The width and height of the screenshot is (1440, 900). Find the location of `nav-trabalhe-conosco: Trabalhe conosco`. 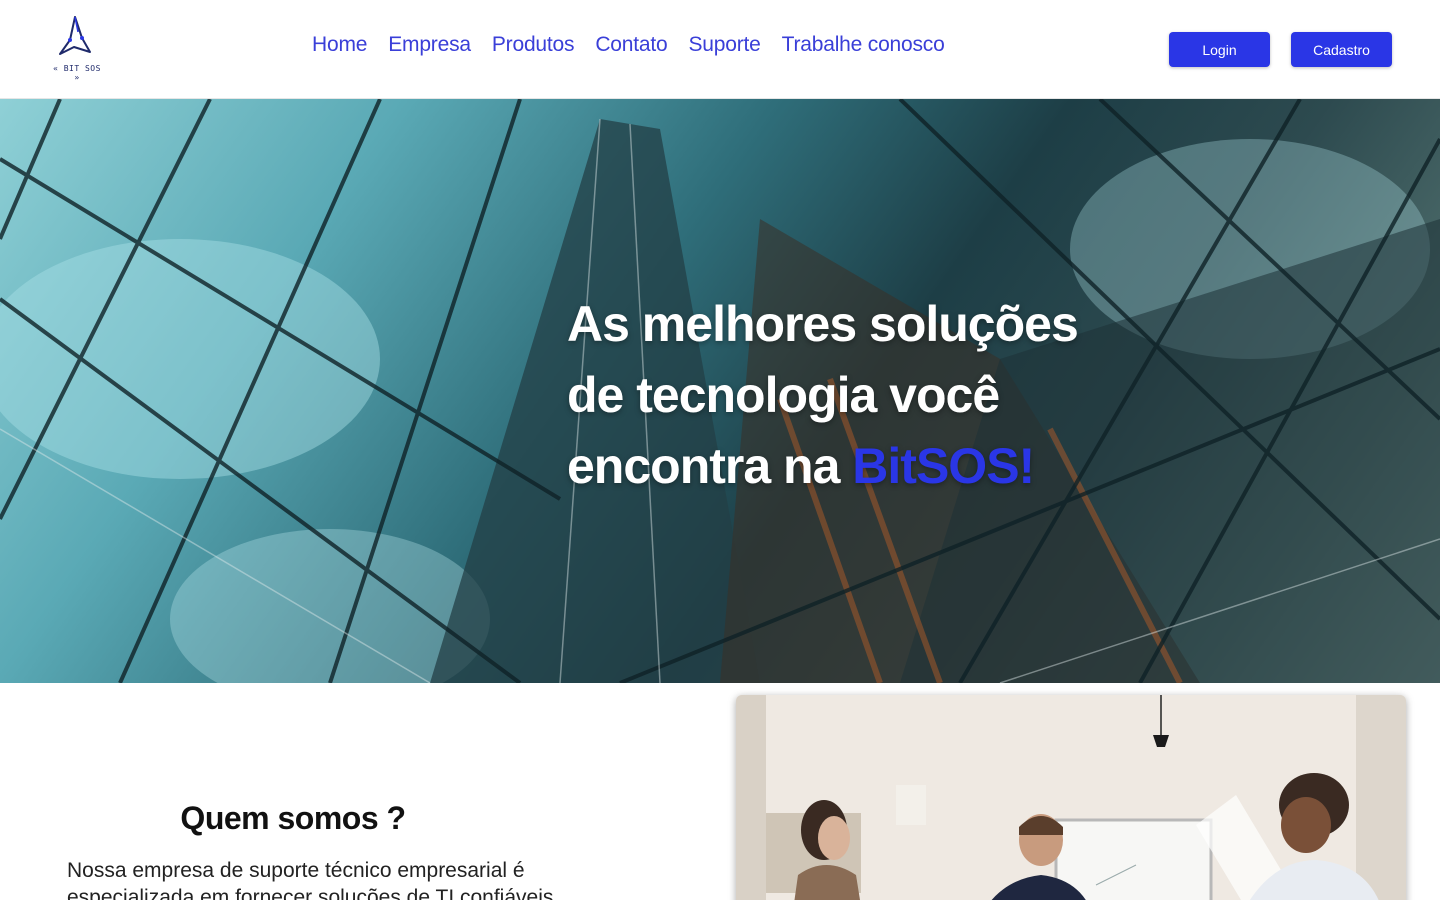

nav-trabalhe-conosco: Trabalhe conosco is located at coordinates (863, 45).